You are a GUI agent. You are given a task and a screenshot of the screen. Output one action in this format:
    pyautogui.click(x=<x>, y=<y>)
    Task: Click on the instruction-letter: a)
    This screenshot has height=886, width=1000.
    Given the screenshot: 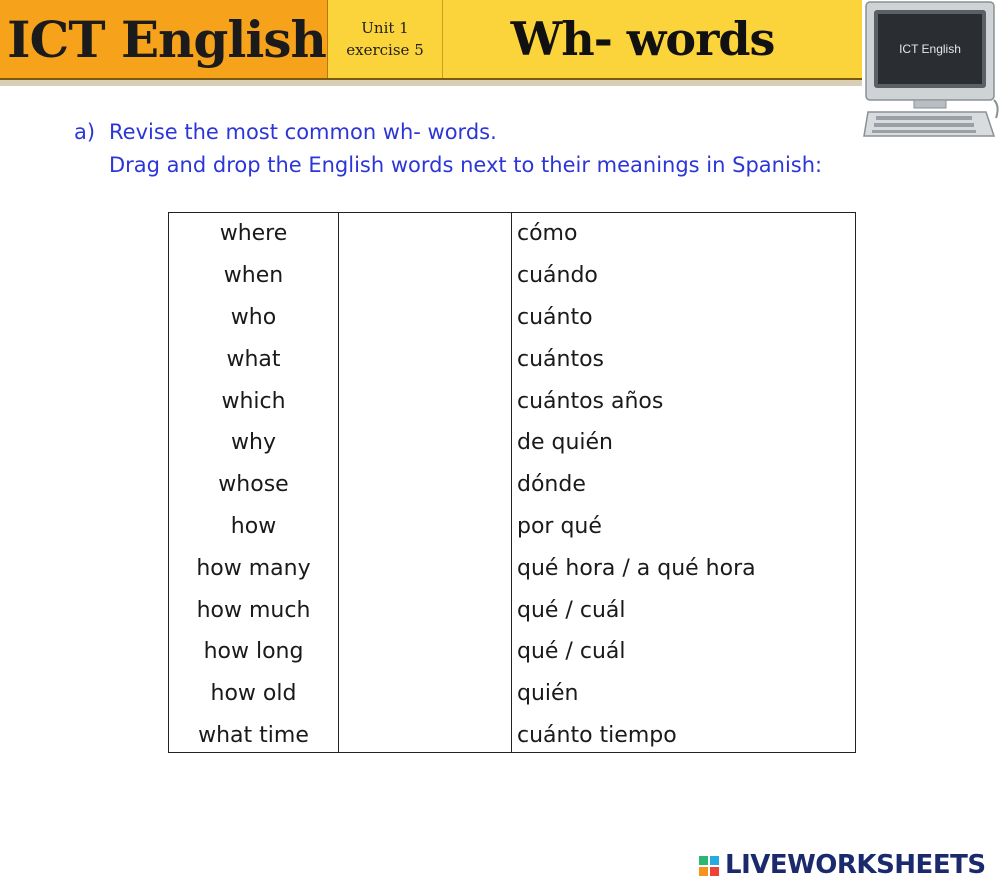 What is the action you would take?
    pyautogui.click(x=85, y=132)
    